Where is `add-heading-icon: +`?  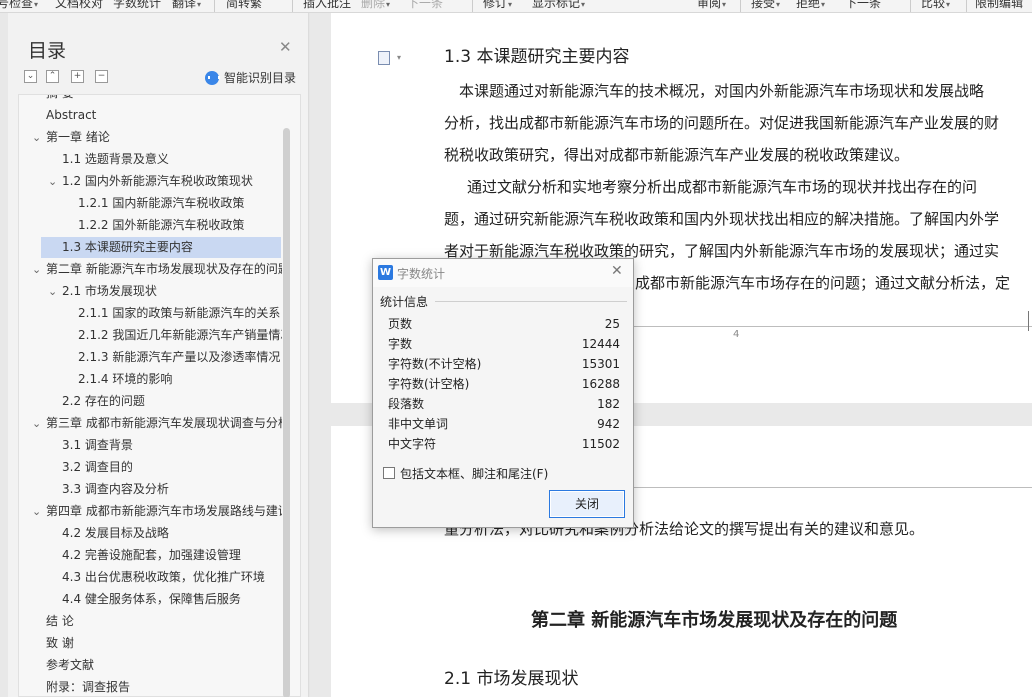
add-heading-icon: + is located at coordinates (77, 76).